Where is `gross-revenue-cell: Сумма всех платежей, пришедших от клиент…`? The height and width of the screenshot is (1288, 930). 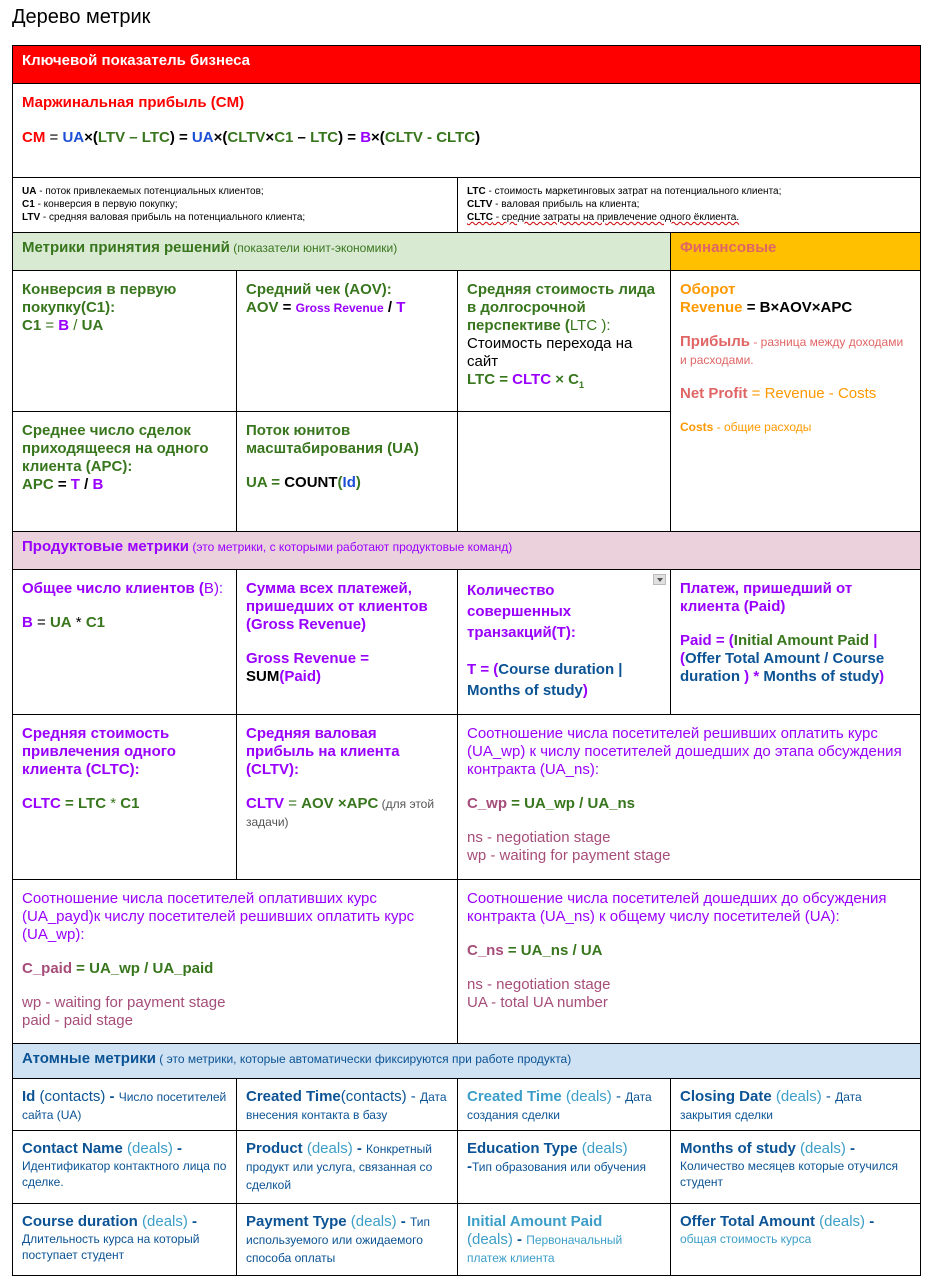 gross-revenue-cell: Сумма всех платежей, пришедших от клиент… is located at coordinates (347, 642).